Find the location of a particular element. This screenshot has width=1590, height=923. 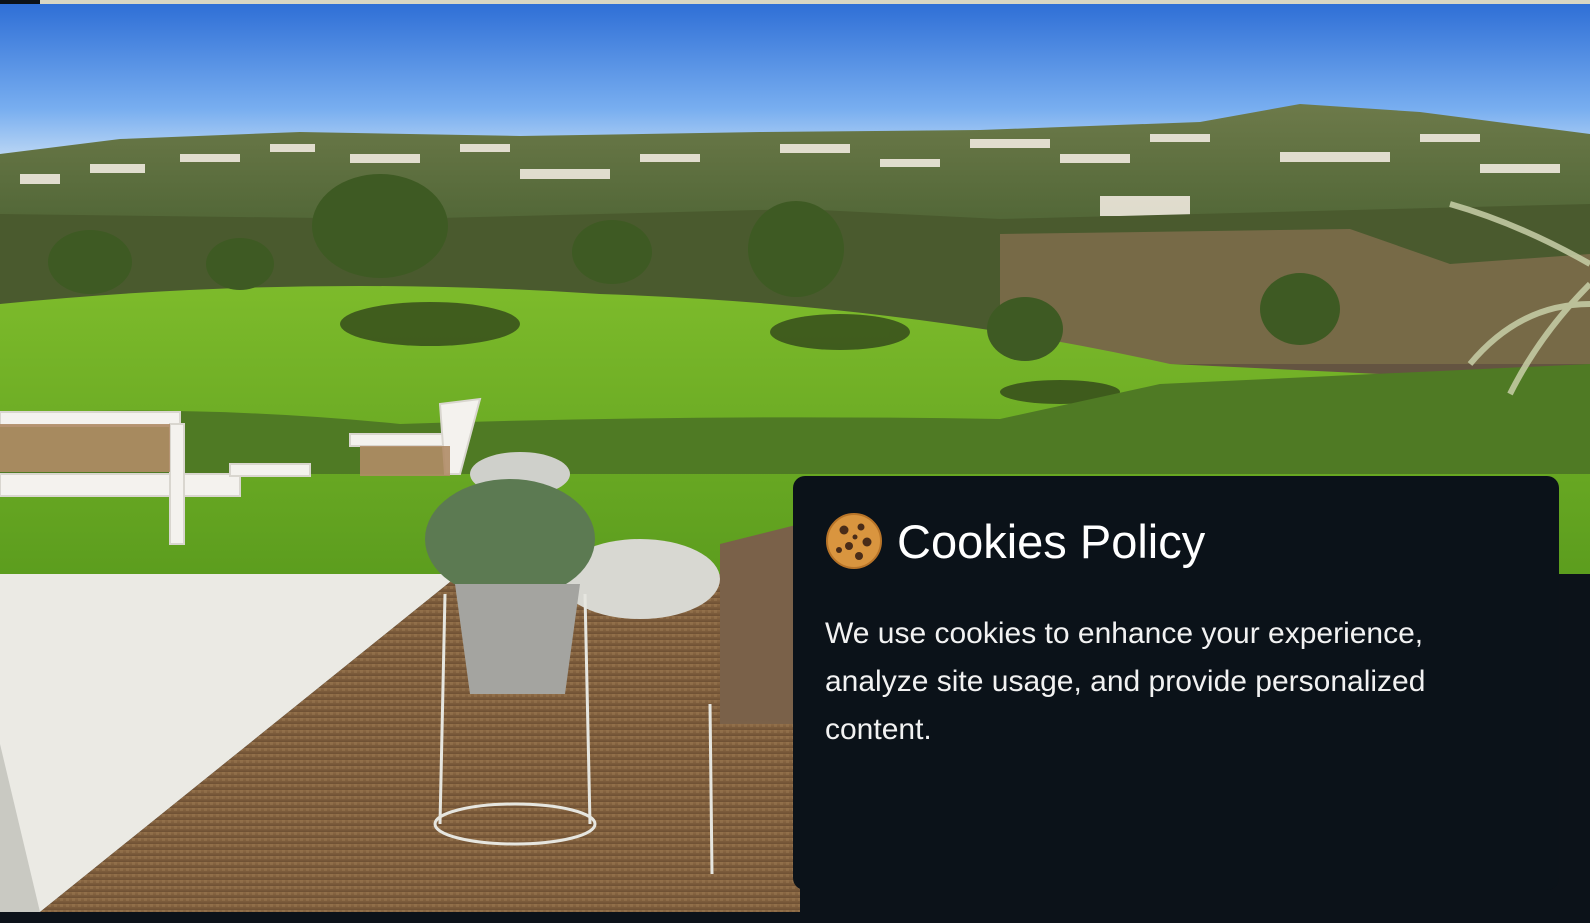

cookie-title: Cookies Policy is located at coordinates (1051, 541).